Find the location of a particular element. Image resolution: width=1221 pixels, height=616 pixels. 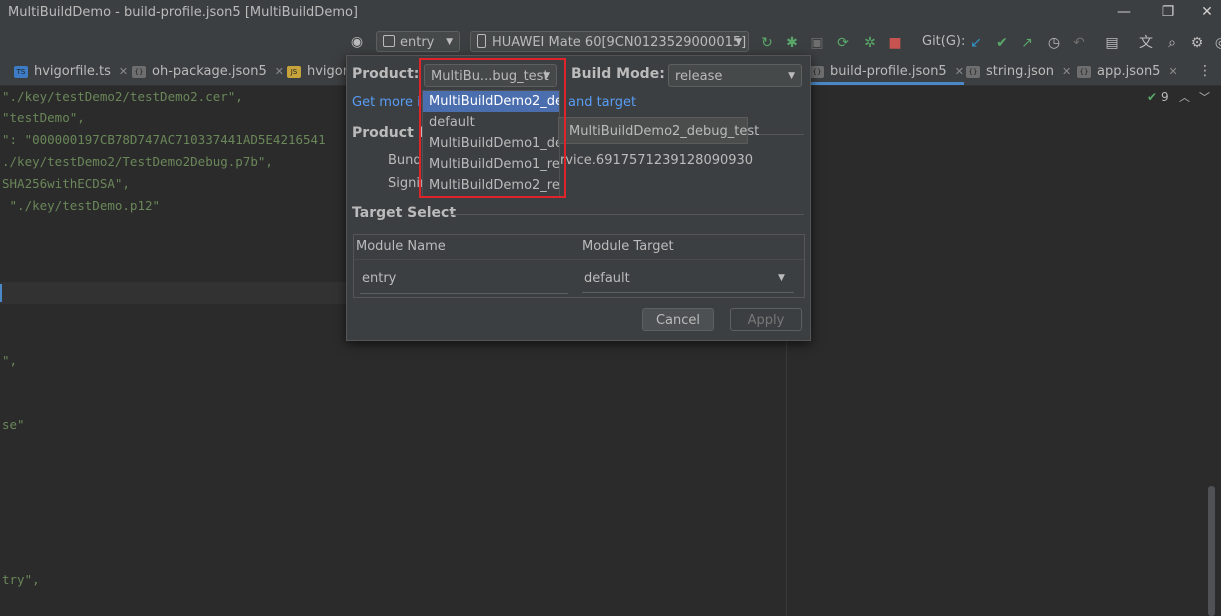

code-line: try", is located at coordinates (21, 579).